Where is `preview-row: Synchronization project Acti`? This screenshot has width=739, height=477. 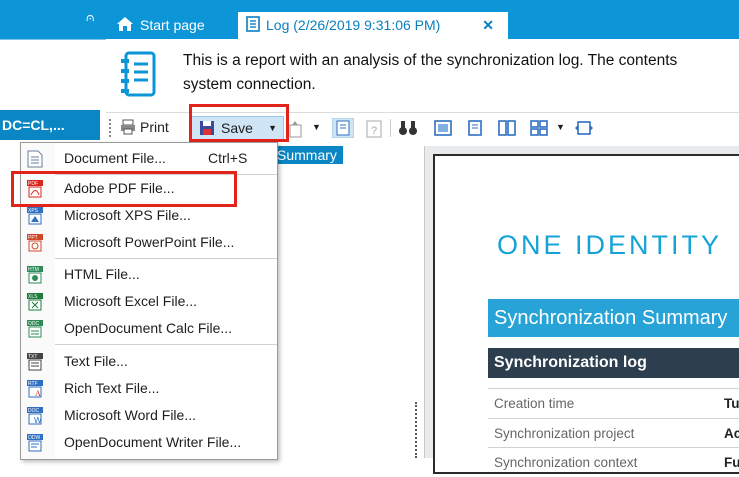
preview-row: Synchronization project Acti is located at coordinates (613, 432).